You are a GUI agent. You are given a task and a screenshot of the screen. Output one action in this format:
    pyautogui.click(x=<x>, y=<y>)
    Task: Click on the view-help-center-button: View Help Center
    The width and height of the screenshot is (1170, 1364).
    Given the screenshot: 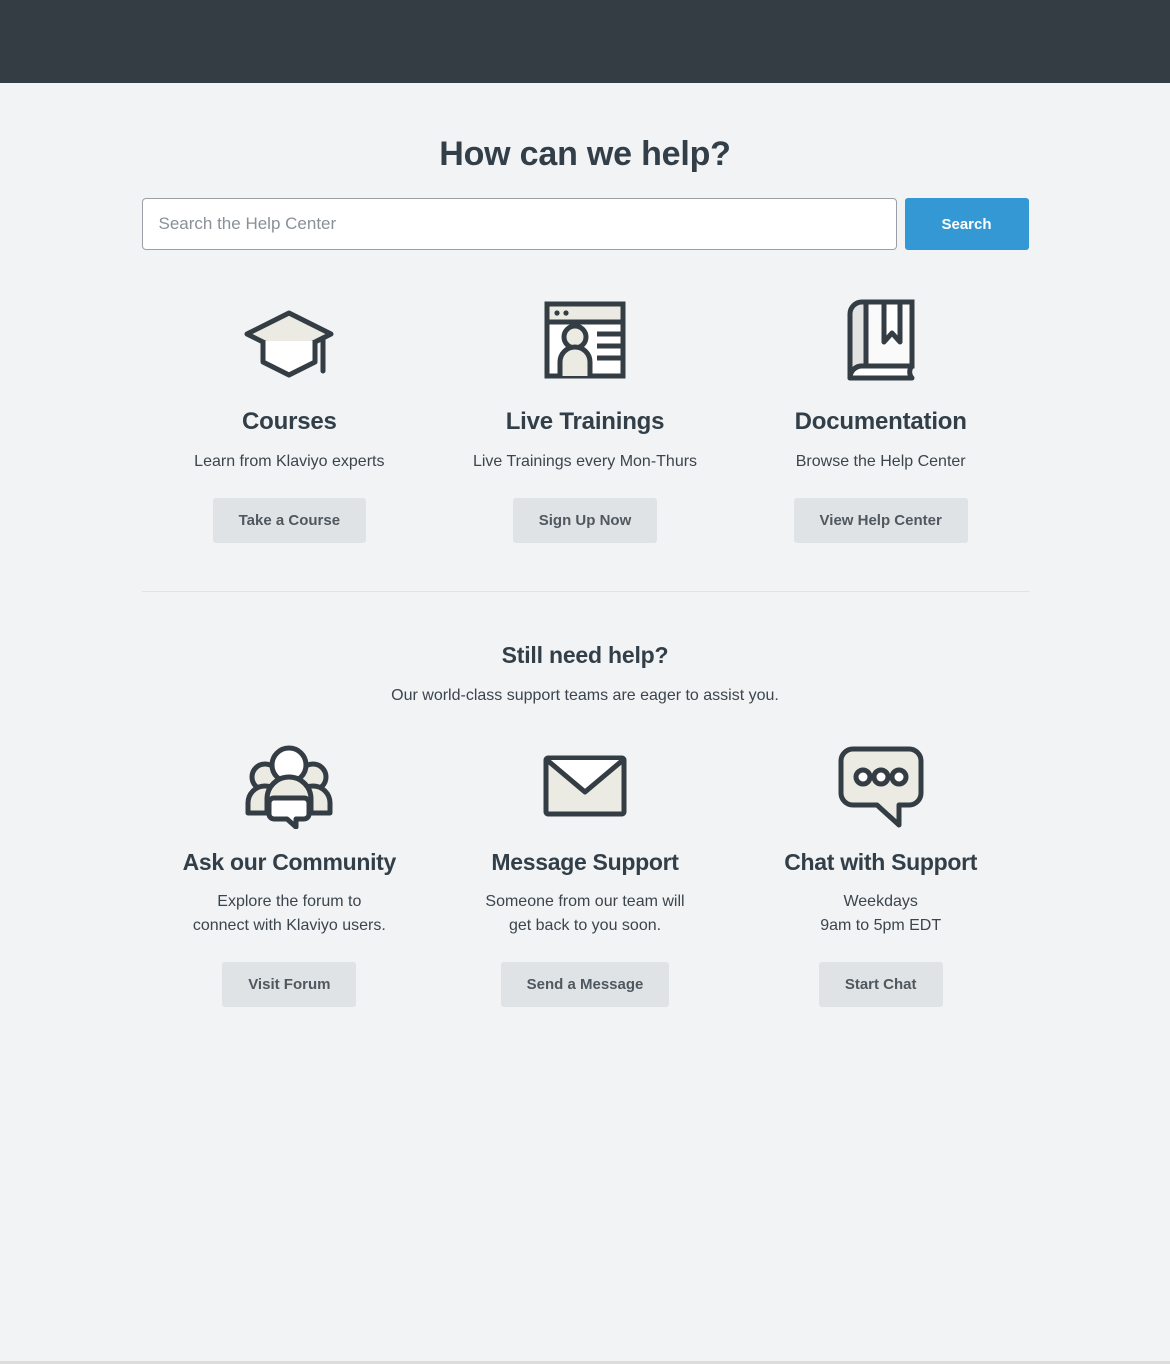 What is the action you would take?
    pyautogui.click(x=880, y=520)
    